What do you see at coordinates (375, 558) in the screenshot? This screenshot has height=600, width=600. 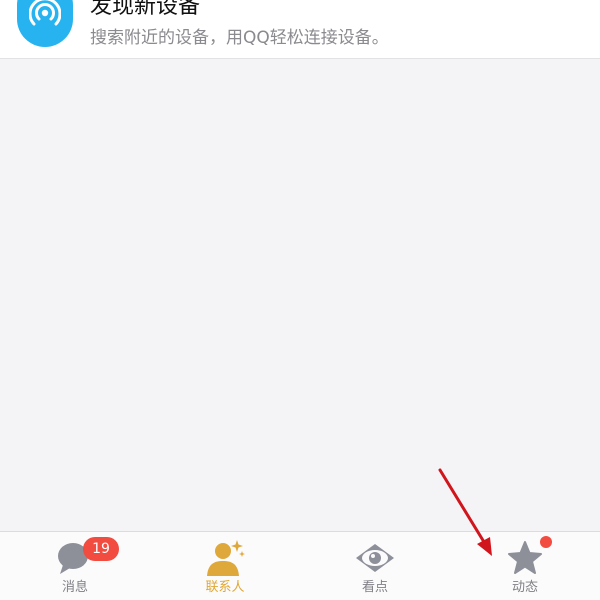 I see `eye-icon` at bounding box center [375, 558].